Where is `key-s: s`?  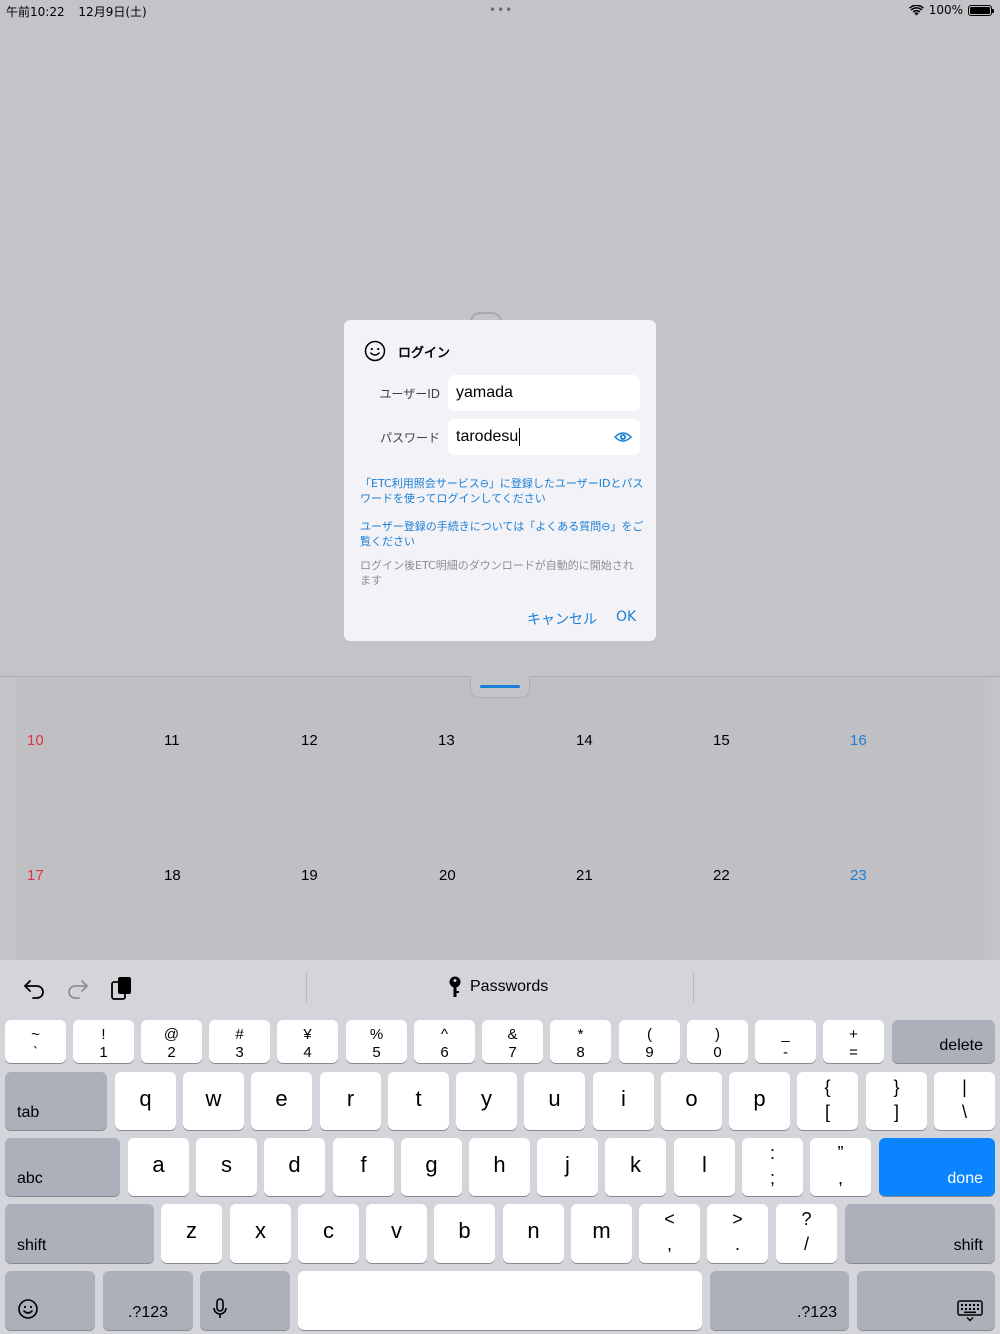
key-s: s is located at coordinates (226, 1167).